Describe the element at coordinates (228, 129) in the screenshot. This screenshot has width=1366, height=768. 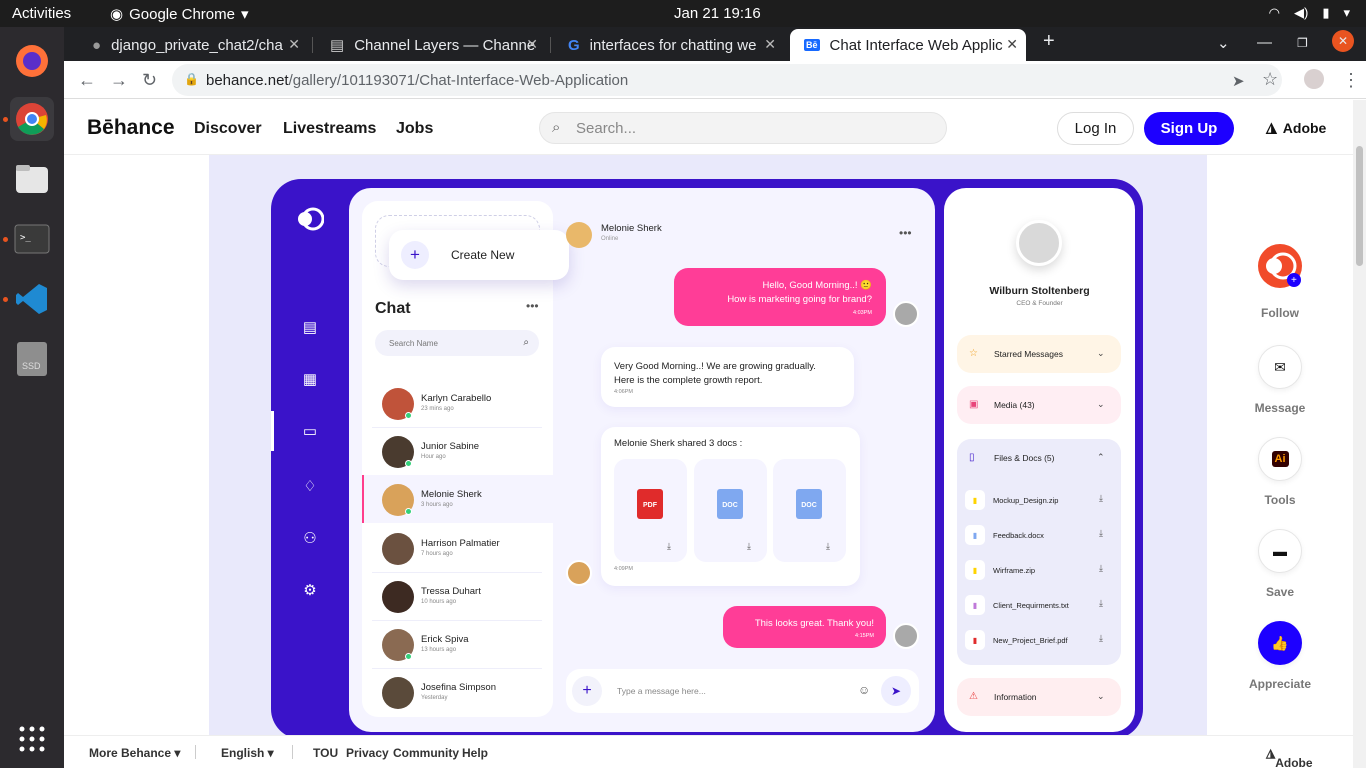
I see `nav-discover: Discover` at that location.